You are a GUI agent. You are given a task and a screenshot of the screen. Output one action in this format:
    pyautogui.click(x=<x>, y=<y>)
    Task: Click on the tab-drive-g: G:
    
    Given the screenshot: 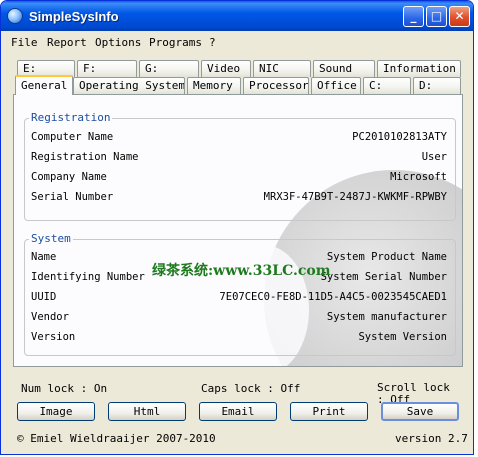 What is the action you would take?
    pyautogui.click(x=169, y=68)
    